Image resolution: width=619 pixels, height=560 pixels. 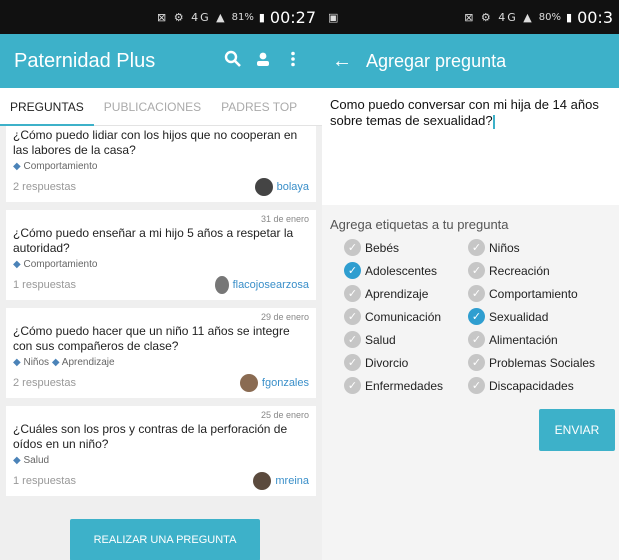 What do you see at coordinates (284, 317) in the screenshot?
I see `card-date: 29 de enero` at bounding box center [284, 317].